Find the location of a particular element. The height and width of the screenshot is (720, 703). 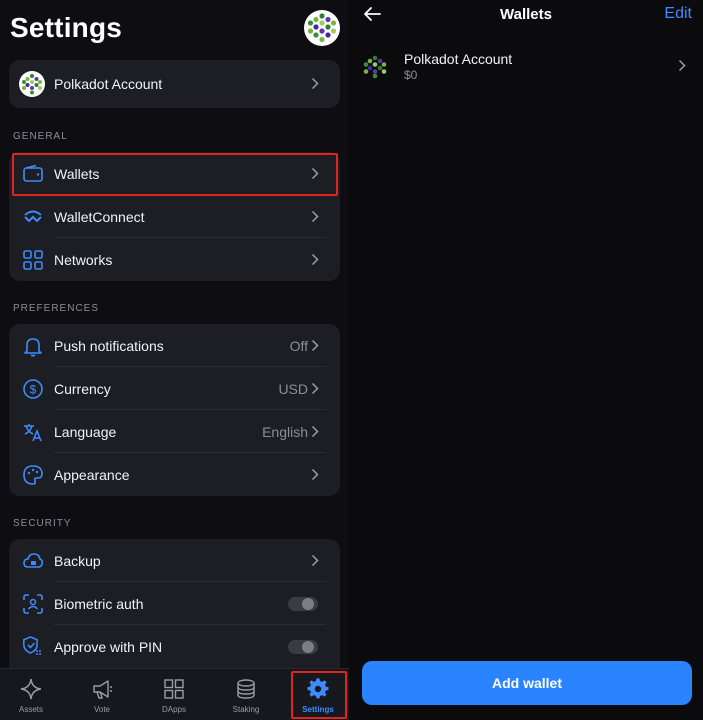

settings-item-label: Biometric auth is located at coordinates (99, 603).